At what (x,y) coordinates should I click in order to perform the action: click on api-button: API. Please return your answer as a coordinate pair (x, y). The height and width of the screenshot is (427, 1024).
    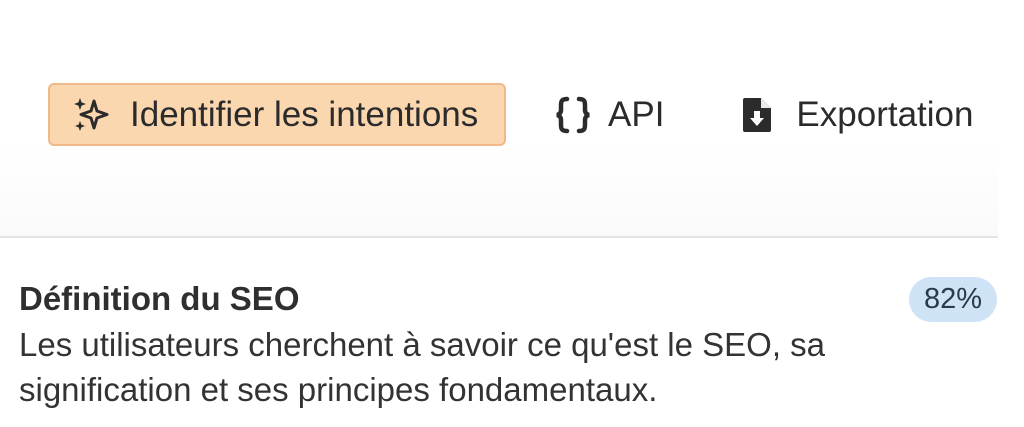
    Looking at the image, I should click on (609, 114).